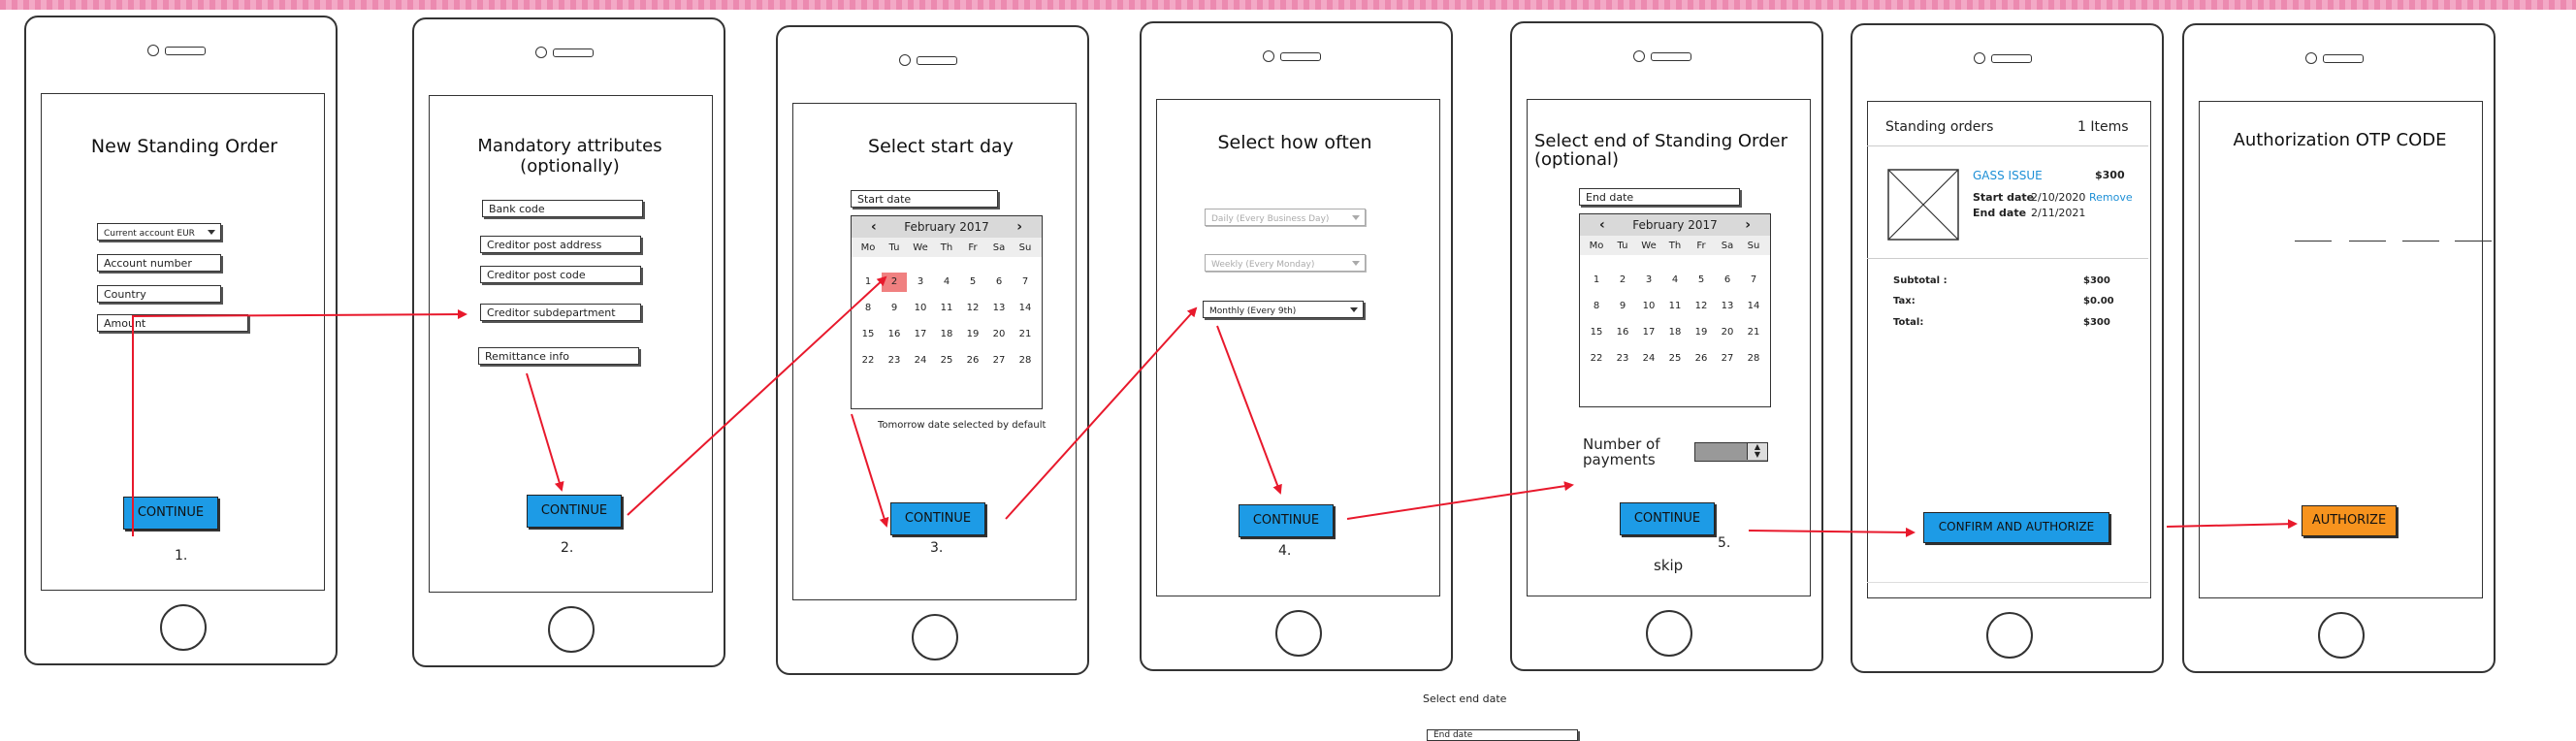  What do you see at coordinates (870, 470) in the screenshot?
I see `flow-arrow-3a` at bounding box center [870, 470].